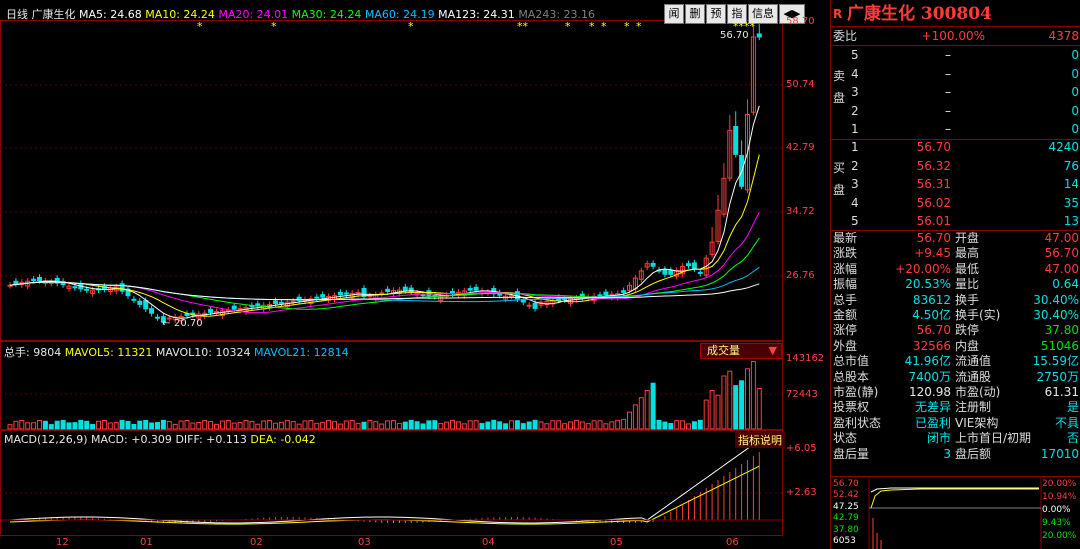  I want to click on stat-value: 已盈利, so click(932, 422).